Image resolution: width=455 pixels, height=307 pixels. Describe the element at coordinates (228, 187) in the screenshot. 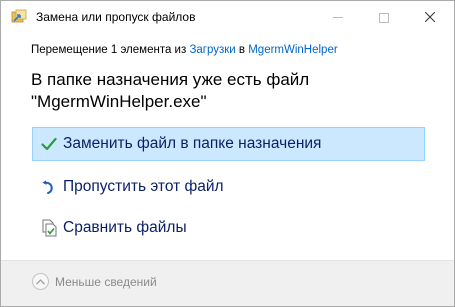

I see `skip-file-option: Пропустить этот файл` at that location.